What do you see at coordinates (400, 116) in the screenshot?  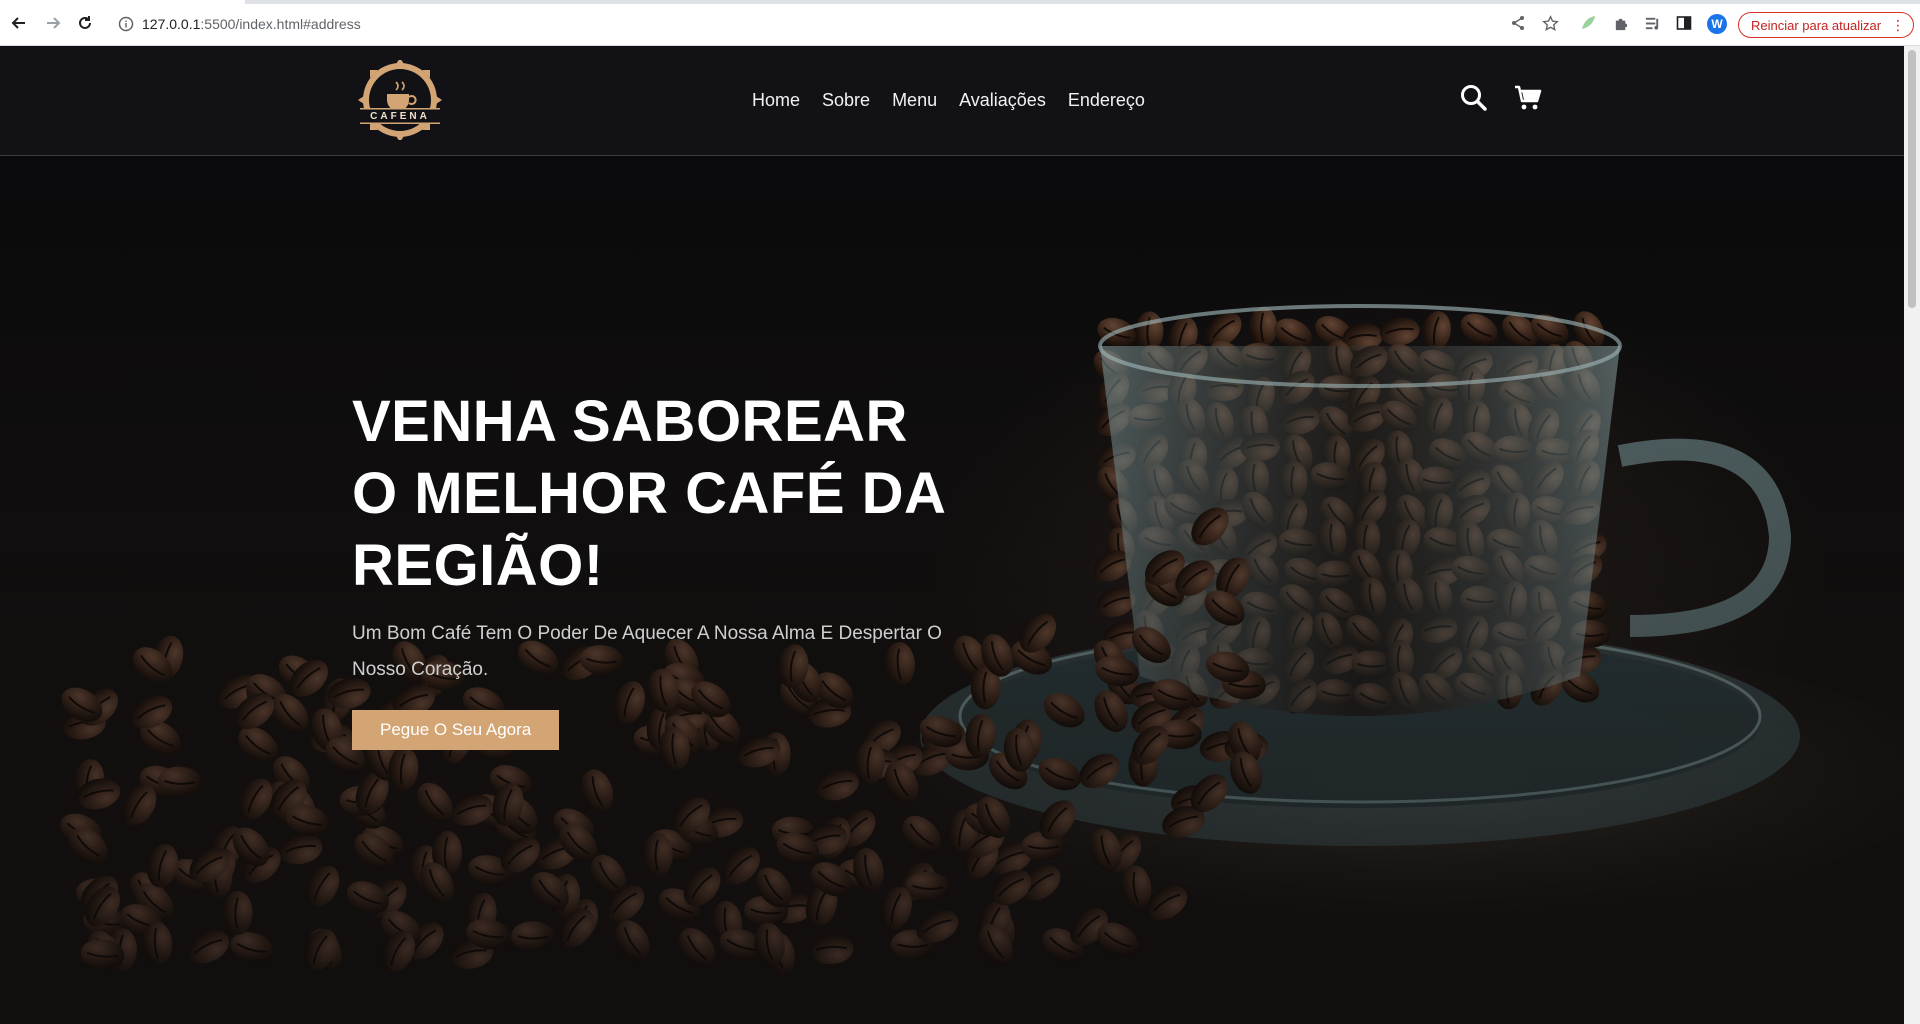 I see `logo-text: CAFENA` at bounding box center [400, 116].